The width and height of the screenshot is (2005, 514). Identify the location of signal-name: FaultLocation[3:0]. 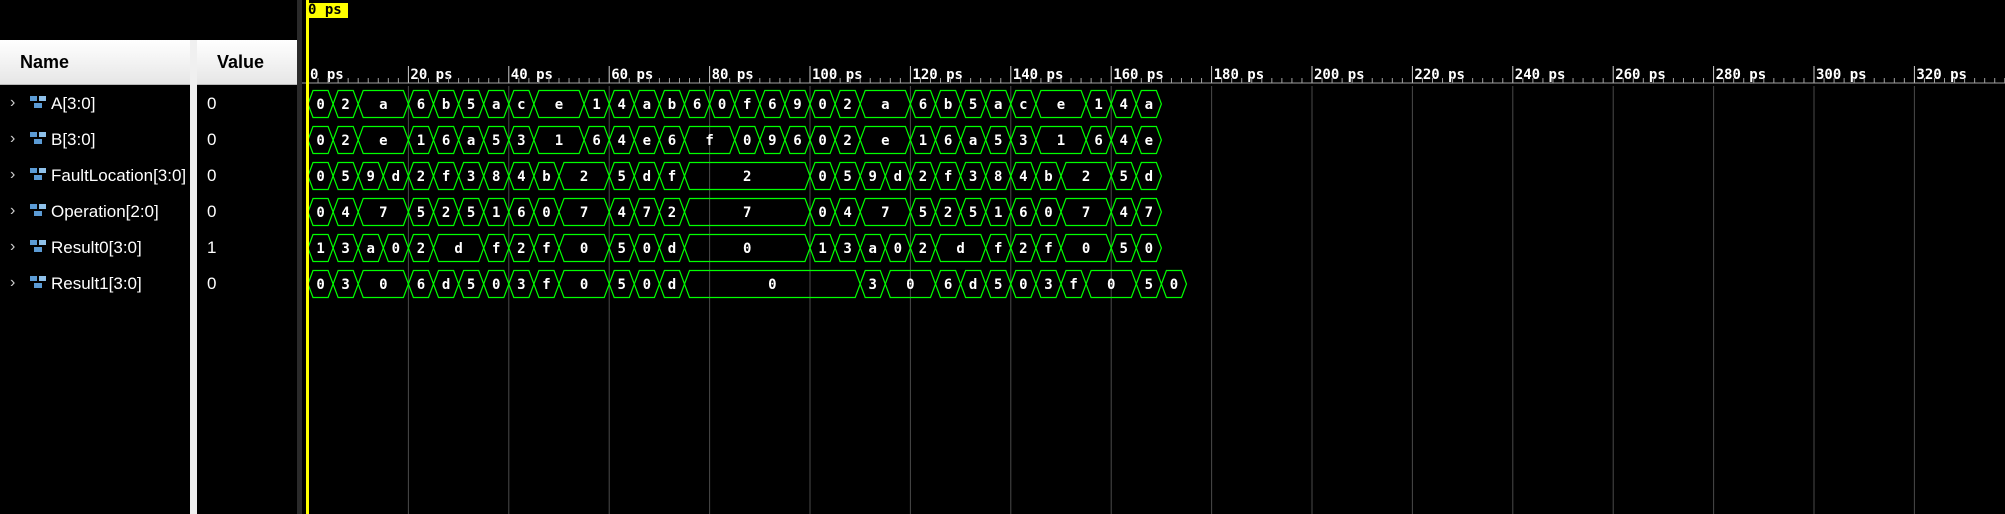
(119, 175).